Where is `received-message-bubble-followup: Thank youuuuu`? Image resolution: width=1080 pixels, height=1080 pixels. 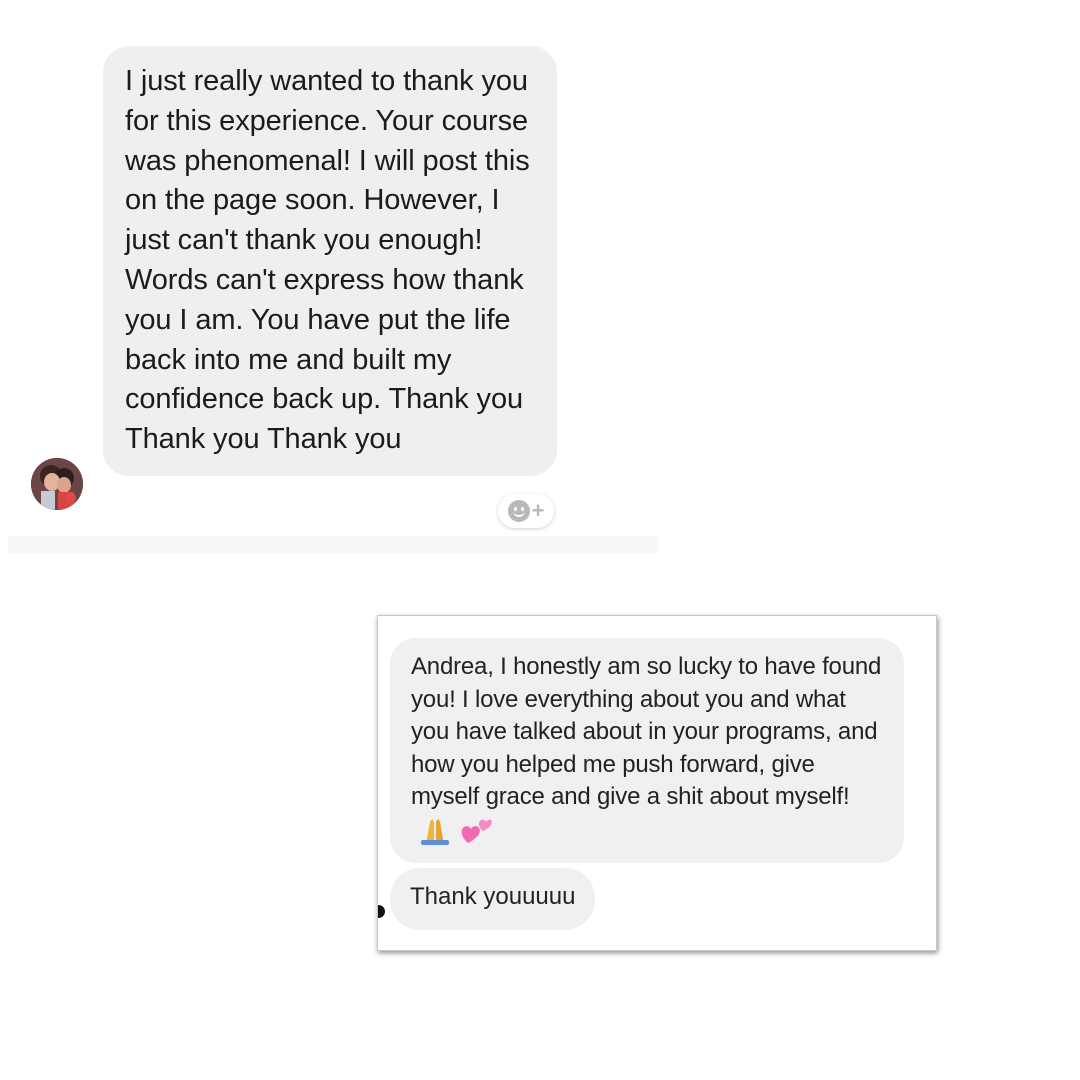 received-message-bubble-followup: Thank youuuuu is located at coordinates (493, 899).